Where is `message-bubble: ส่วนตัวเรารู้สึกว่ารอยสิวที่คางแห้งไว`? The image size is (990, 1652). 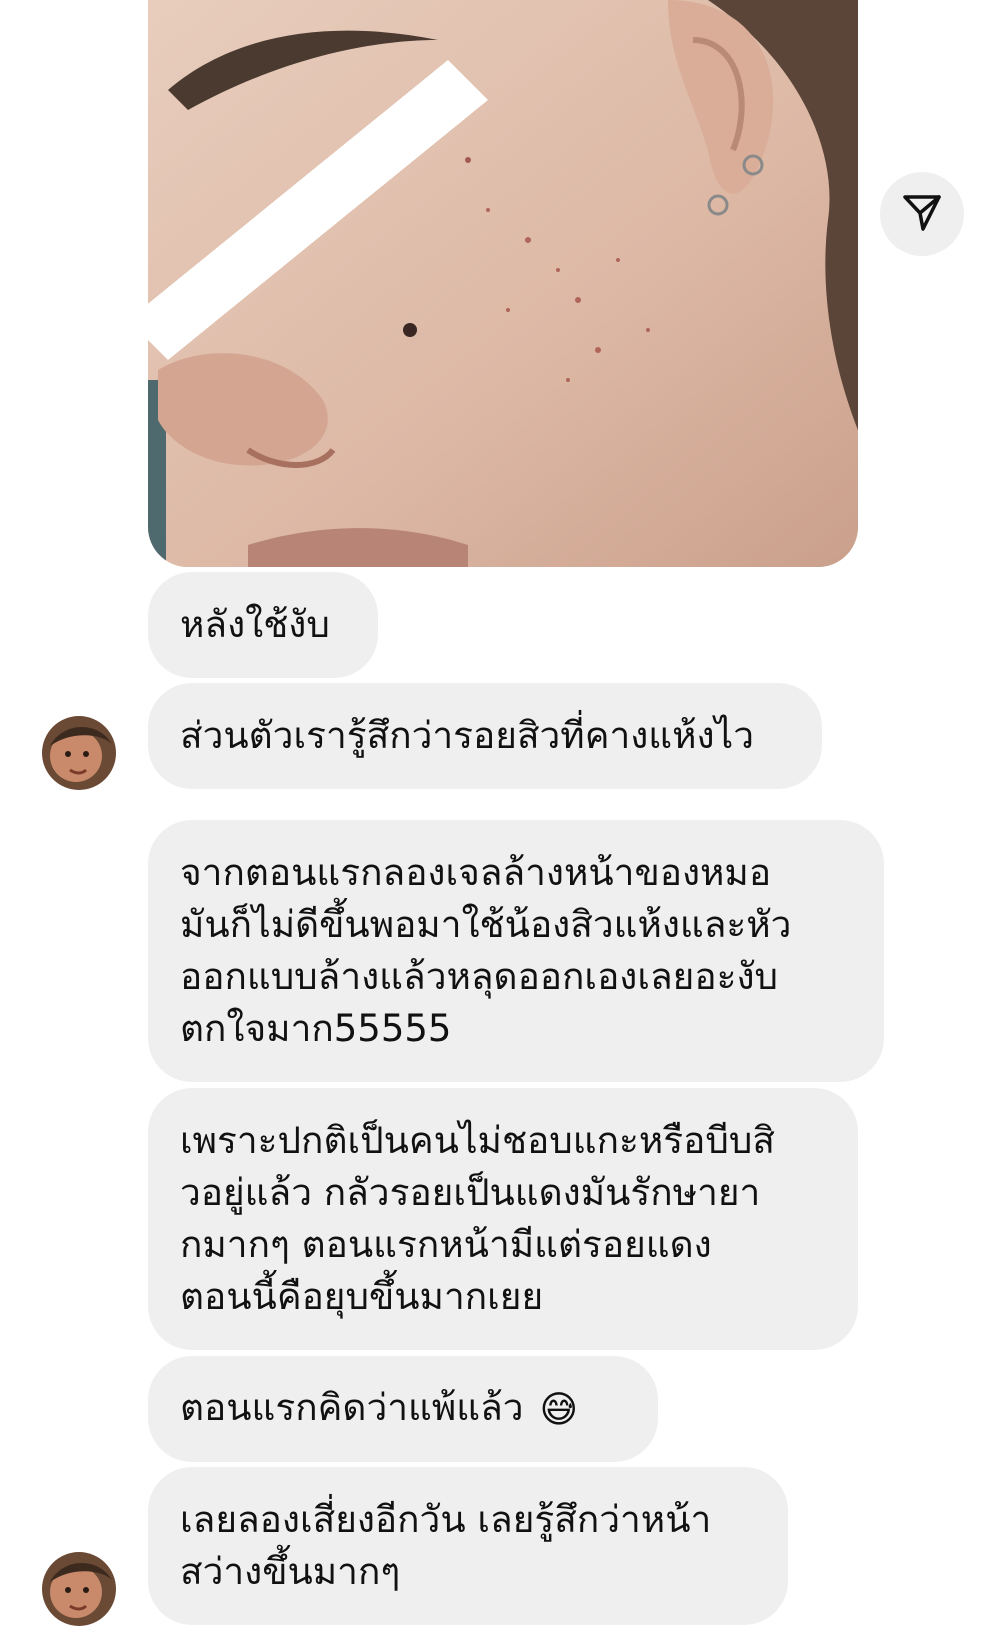 message-bubble: ส่วนตัวเรารู้สึกว่ารอยสิวที่คางแห้งไว is located at coordinates (485, 736).